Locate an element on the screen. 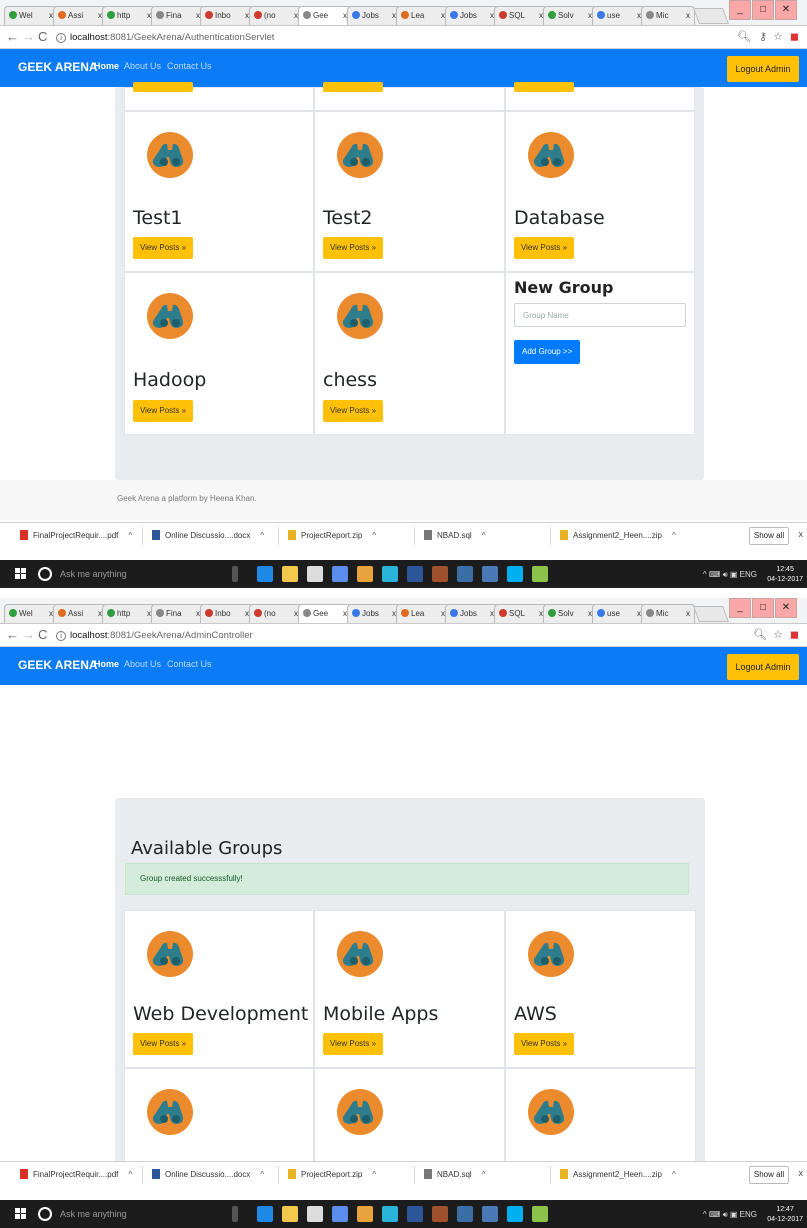 Image resolution: width=807 pixels, height=1228 pixels. chrome-icon is located at coordinates (365, 1214).